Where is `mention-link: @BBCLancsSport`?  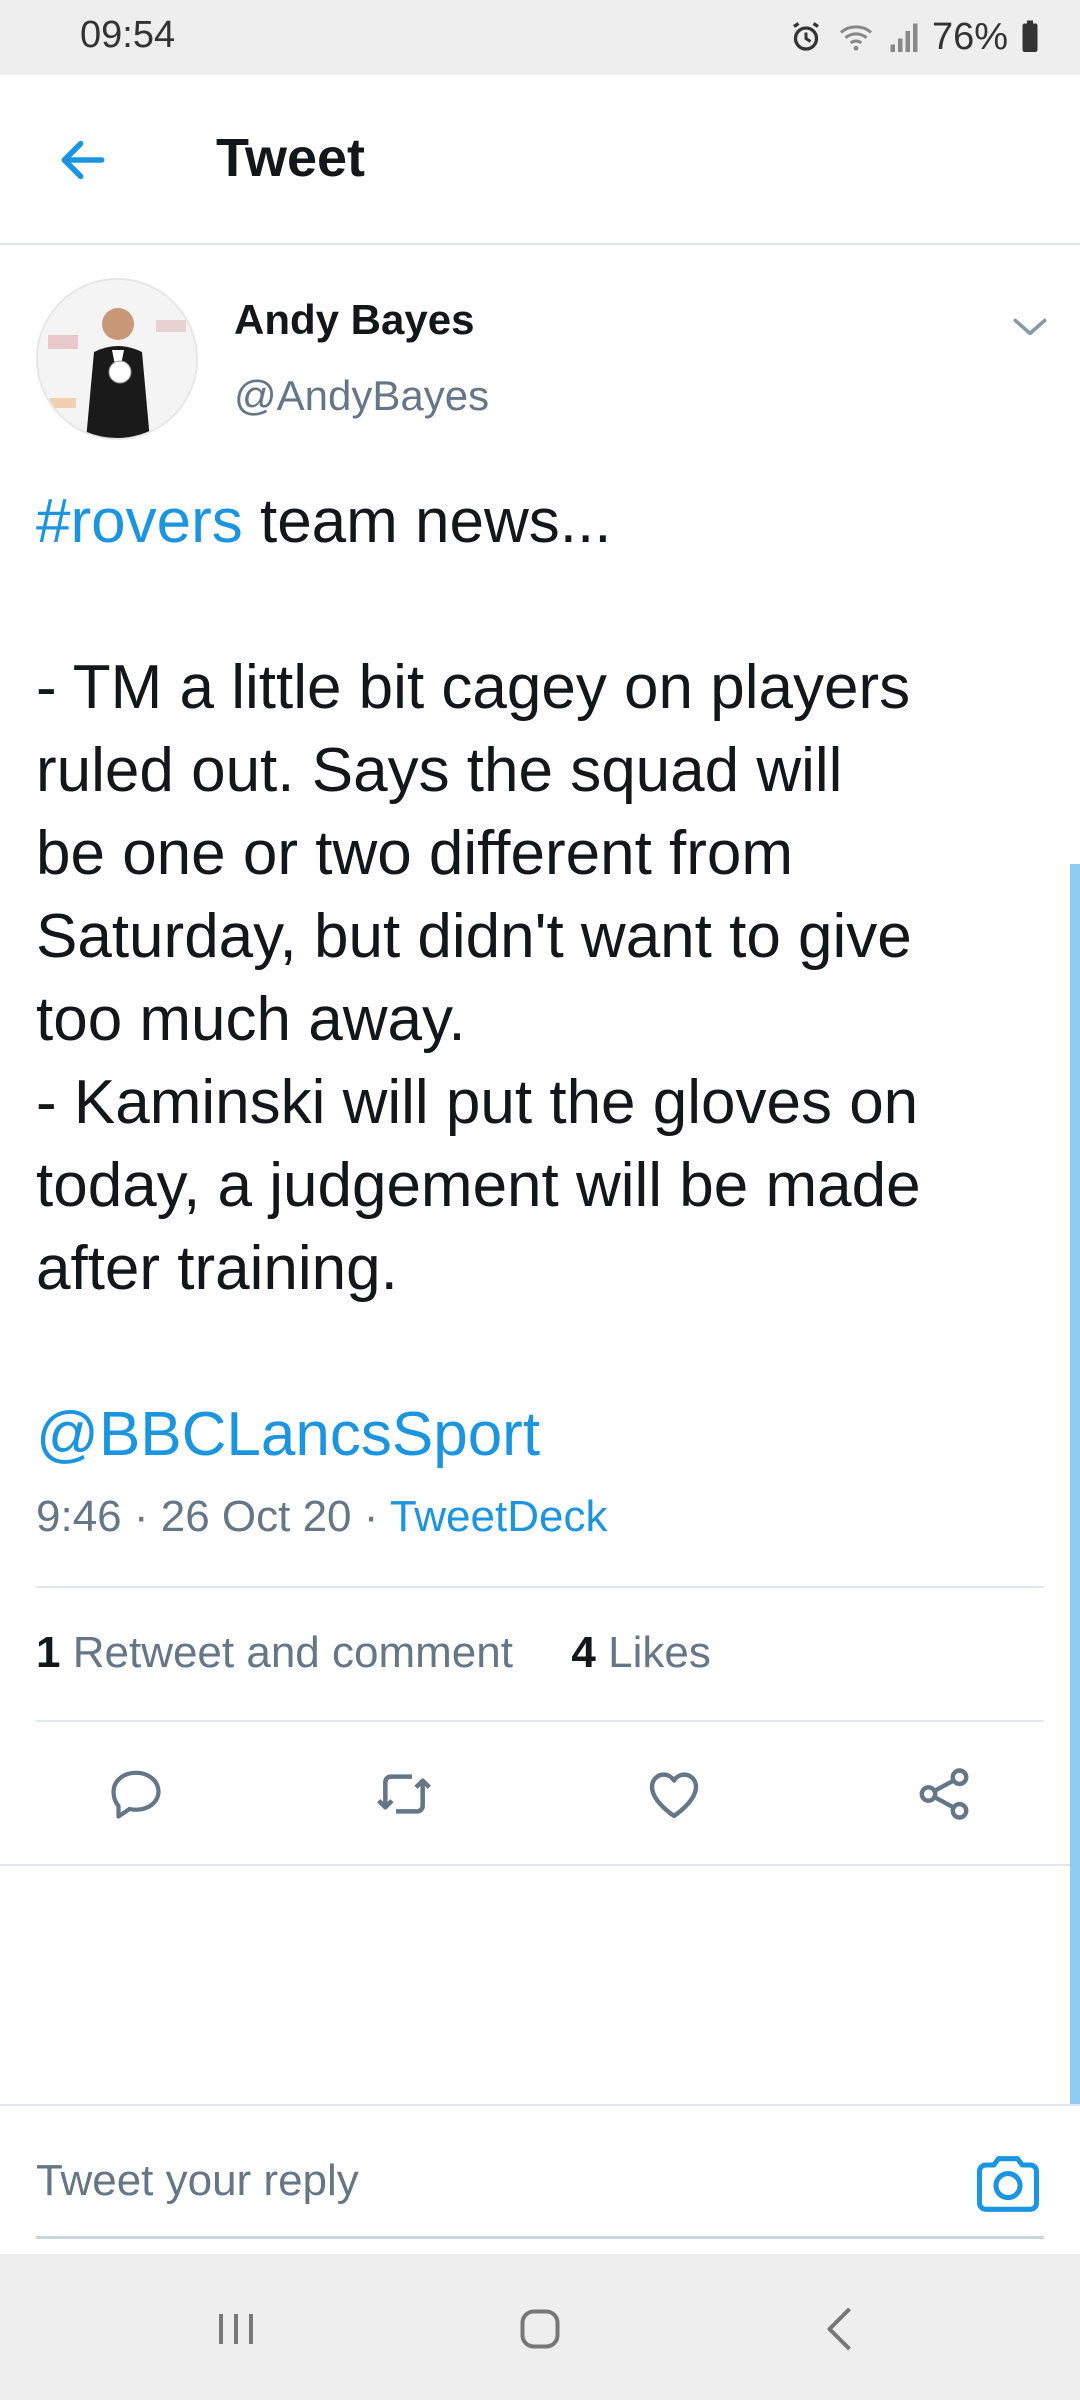
mention-link: @BBCLancsSport is located at coordinates (288, 1434).